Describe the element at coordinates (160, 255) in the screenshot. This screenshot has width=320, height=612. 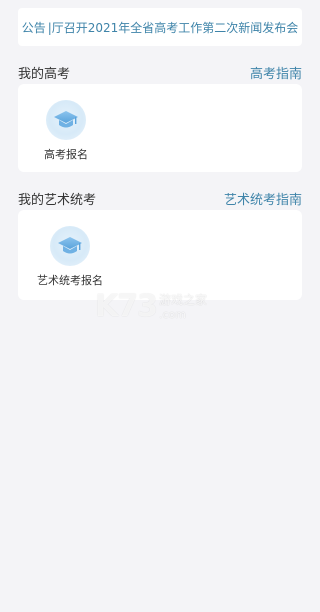
I see `art-card: 艺术统考报名` at that location.